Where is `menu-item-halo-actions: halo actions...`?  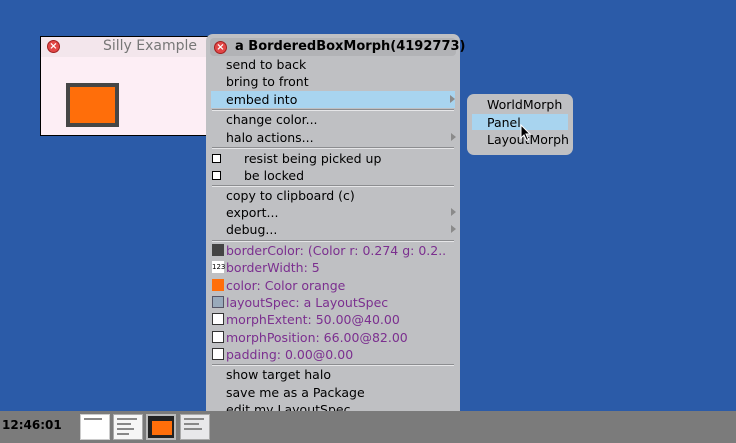
menu-item-halo-actions: halo actions... is located at coordinates (333, 137).